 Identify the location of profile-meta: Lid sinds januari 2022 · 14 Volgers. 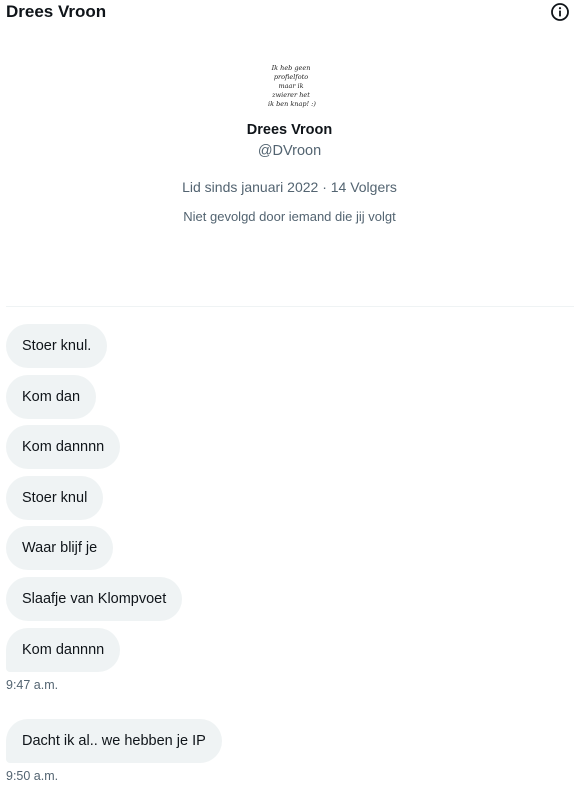
(289, 187).